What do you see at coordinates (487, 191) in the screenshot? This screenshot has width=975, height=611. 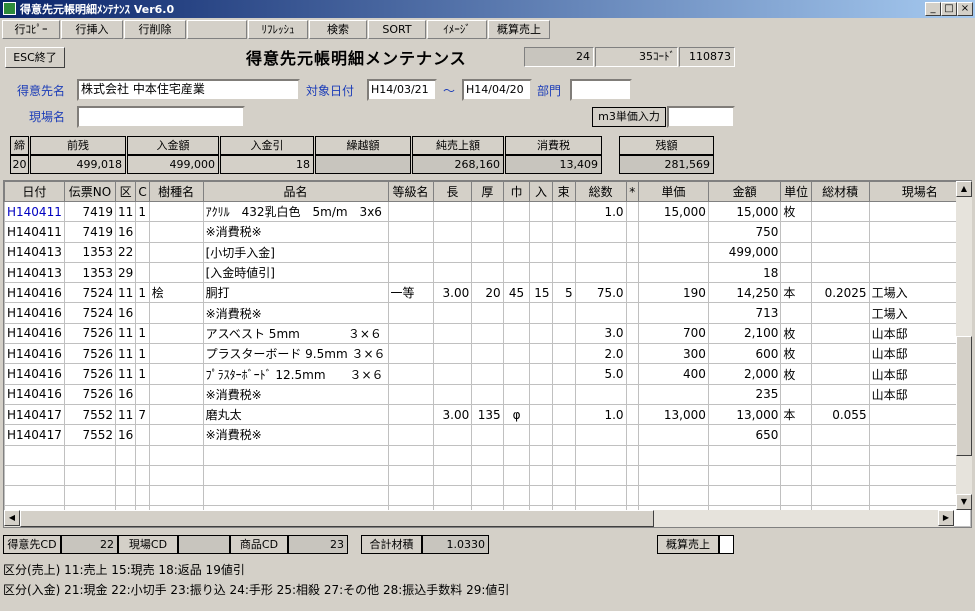 I see `col-header-thickness: 厚` at bounding box center [487, 191].